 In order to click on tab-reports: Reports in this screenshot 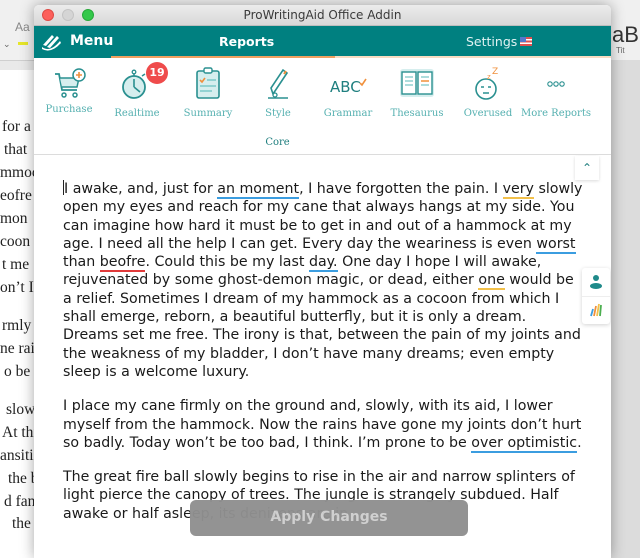, I will do `click(246, 41)`.